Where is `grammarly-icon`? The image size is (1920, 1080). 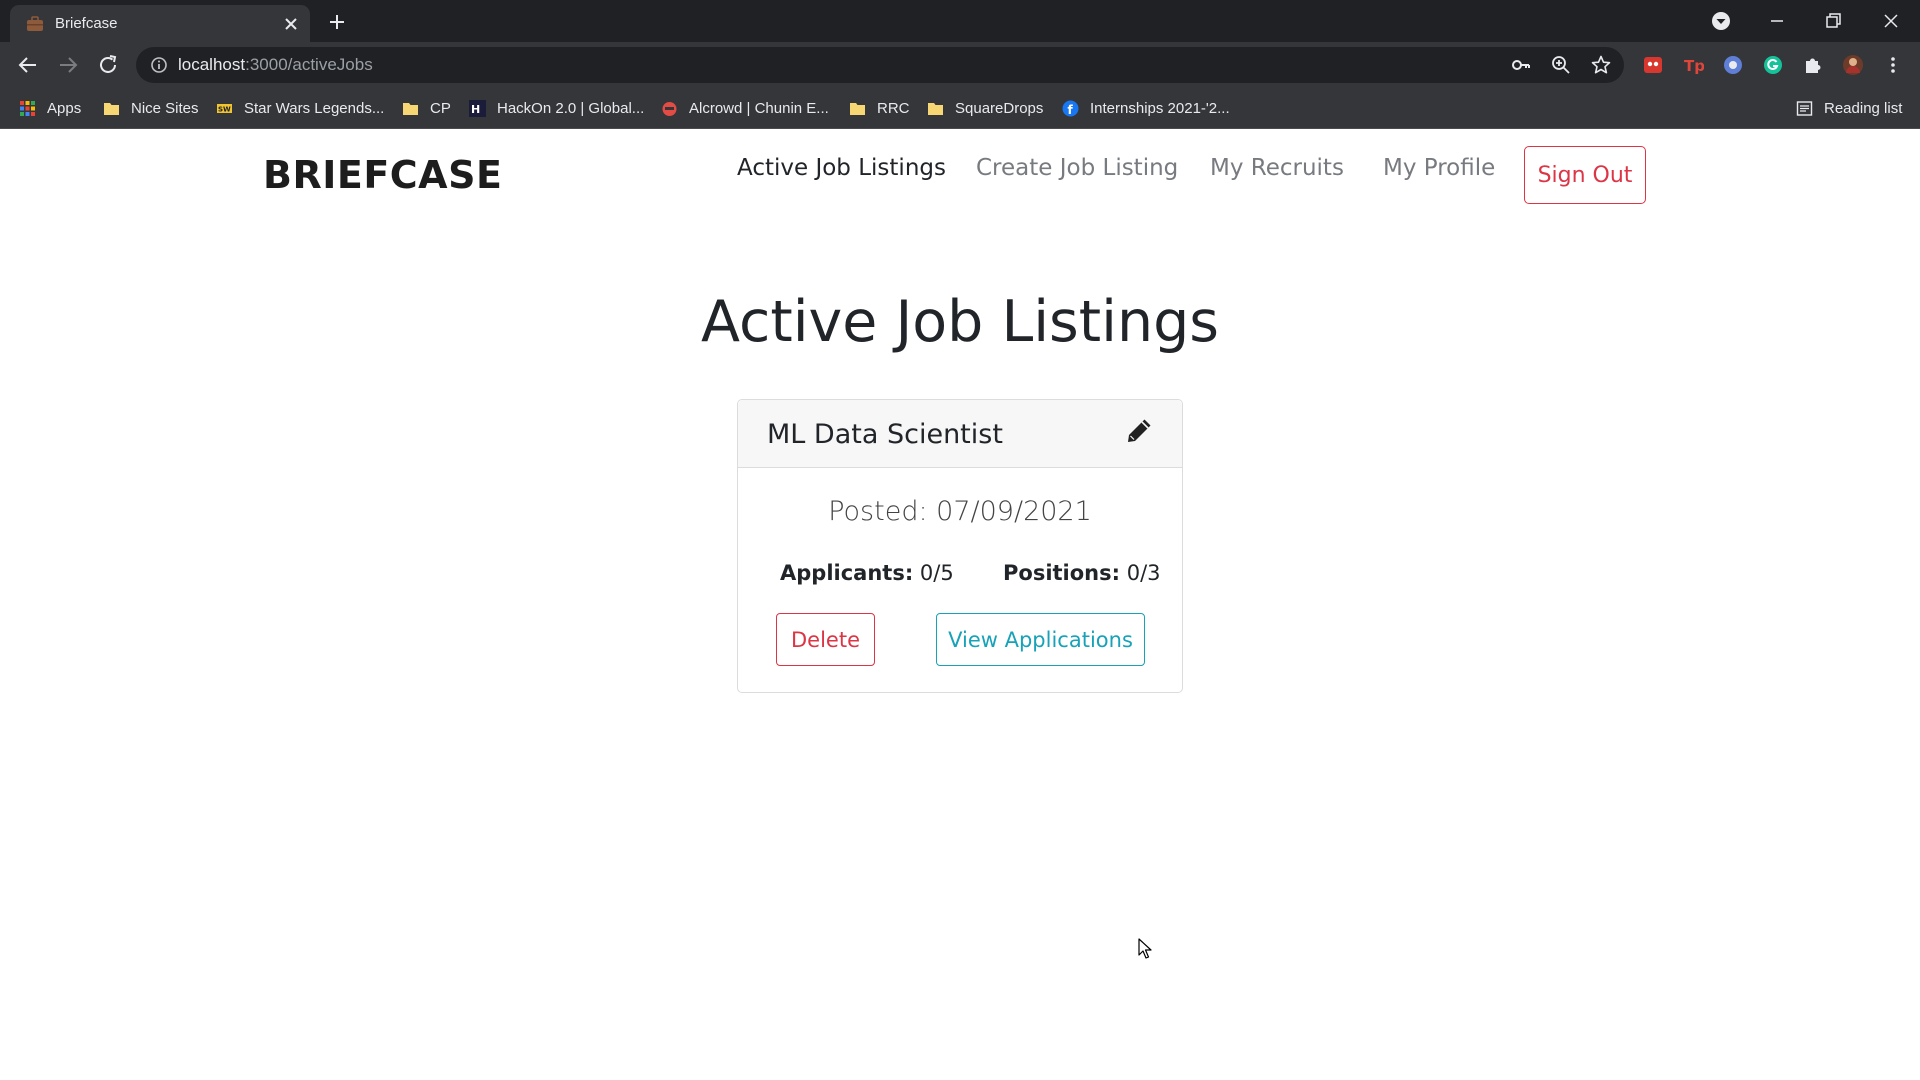
grammarly-icon is located at coordinates (1773, 65).